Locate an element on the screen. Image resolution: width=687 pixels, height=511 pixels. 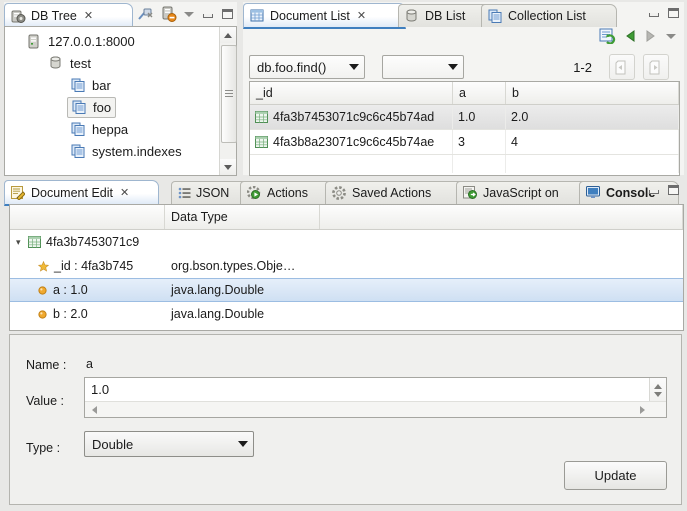
tab-collection-list-label: Collection List is located at coordinates (547, 16).